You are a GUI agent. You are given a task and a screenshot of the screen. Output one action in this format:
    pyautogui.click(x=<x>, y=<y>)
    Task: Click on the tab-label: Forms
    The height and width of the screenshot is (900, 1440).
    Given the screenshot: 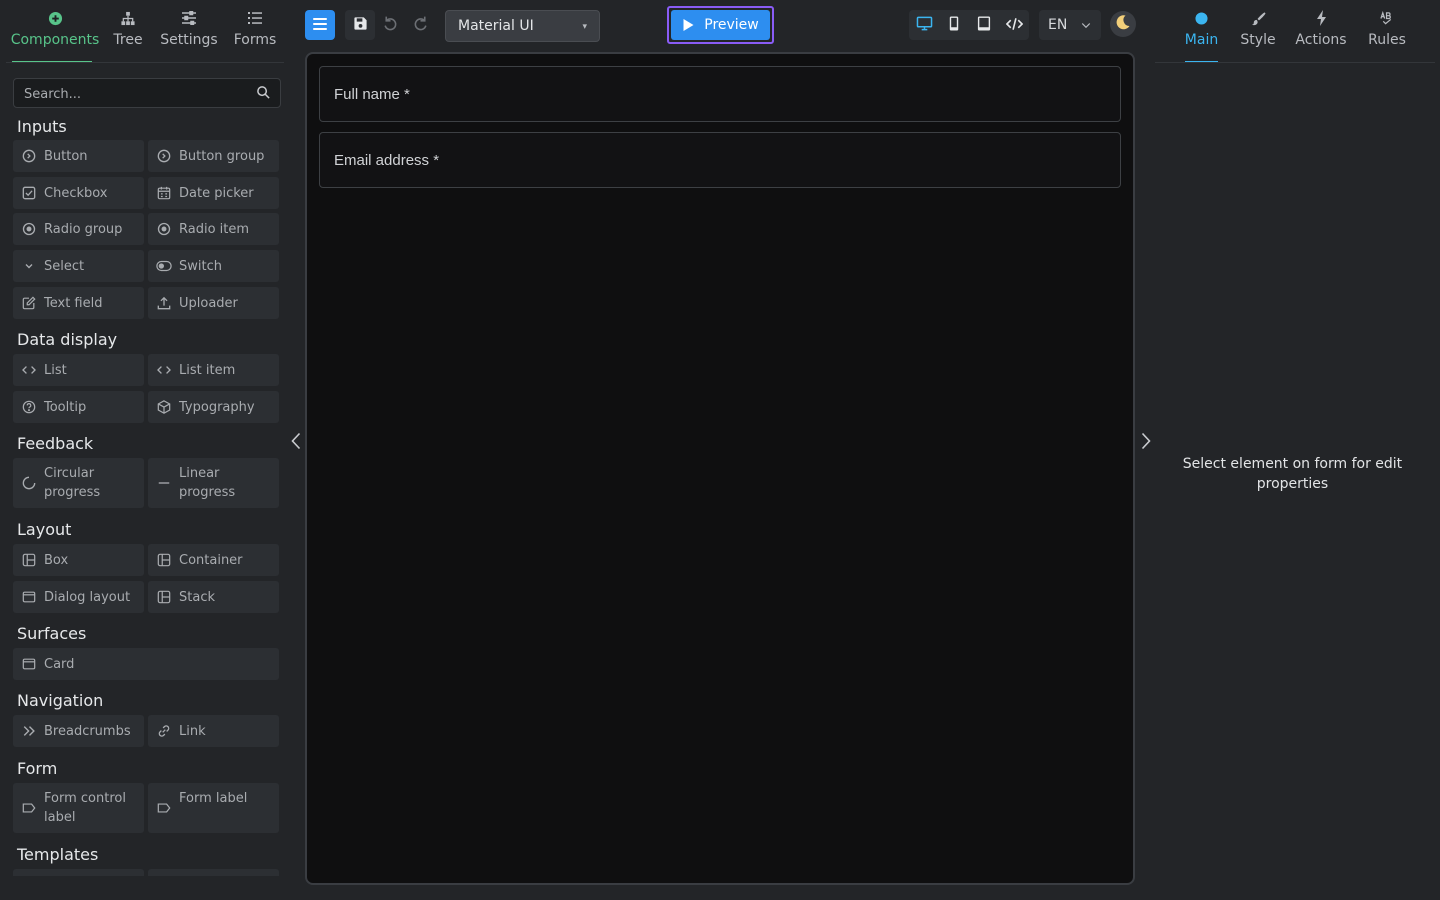 What is the action you would take?
    pyautogui.click(x=255, y=40)
    